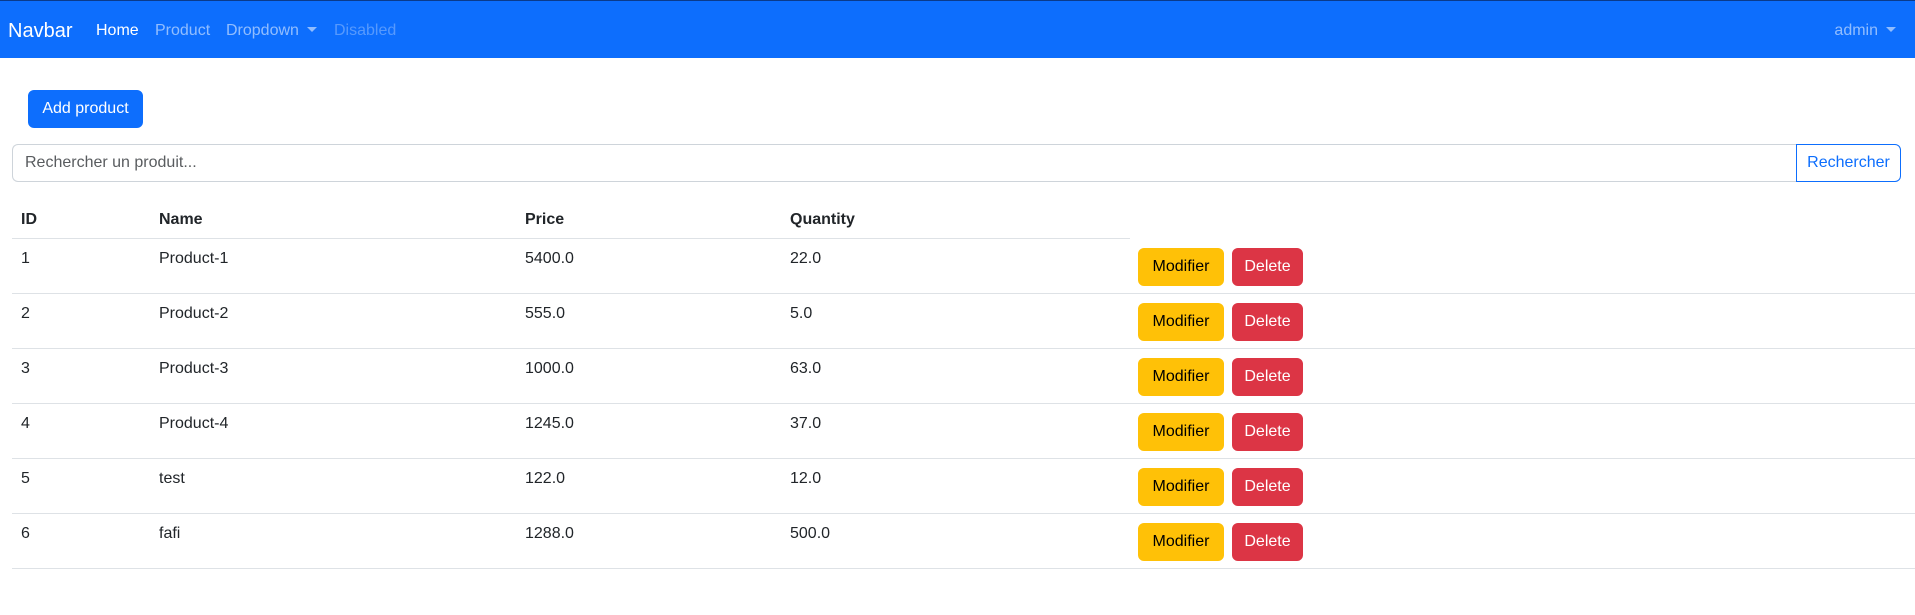  What do you see at coordinates (1848, 163) in the screenshot?
I see `search-button: Rechercher` at bounding box center [1848, 163].